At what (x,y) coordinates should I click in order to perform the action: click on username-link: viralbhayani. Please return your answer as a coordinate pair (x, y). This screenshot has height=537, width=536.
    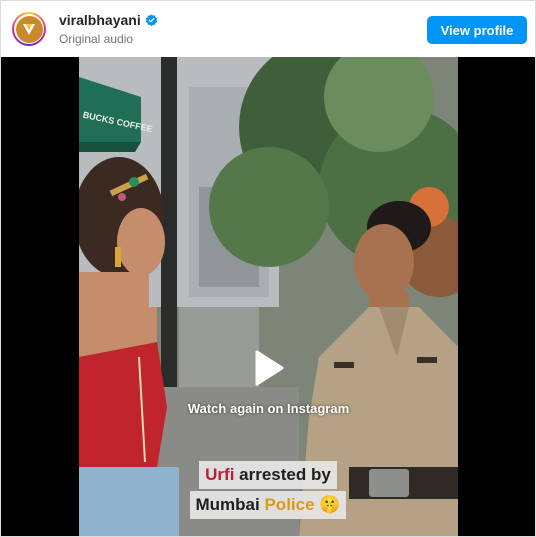
    Looking at the image, I should click on (100, 20).